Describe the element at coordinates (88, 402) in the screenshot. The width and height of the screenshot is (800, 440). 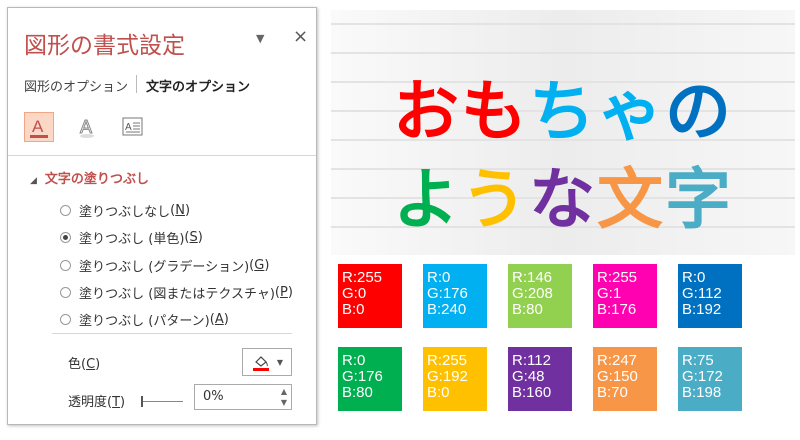
I see `transparency-label-text: 透明度` at that location.